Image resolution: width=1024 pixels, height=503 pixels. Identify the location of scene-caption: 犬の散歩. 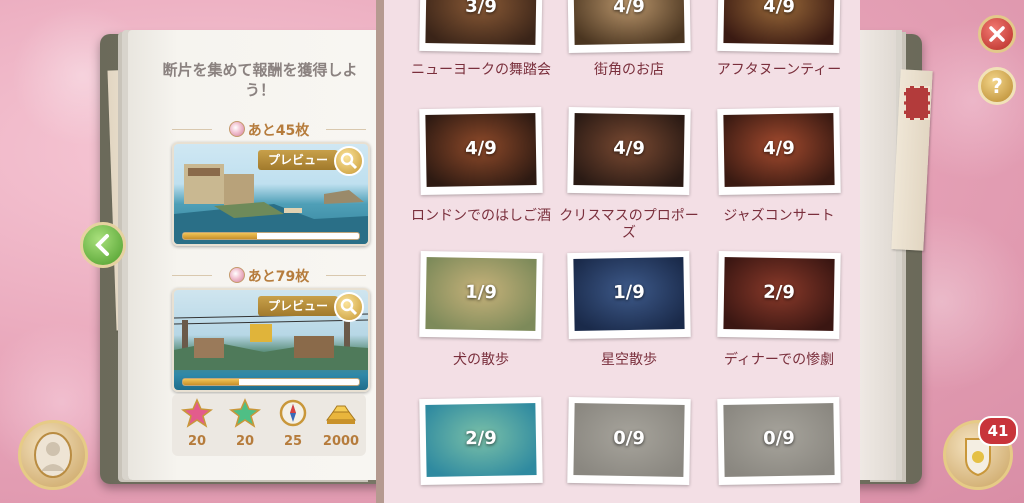
(481, 360).